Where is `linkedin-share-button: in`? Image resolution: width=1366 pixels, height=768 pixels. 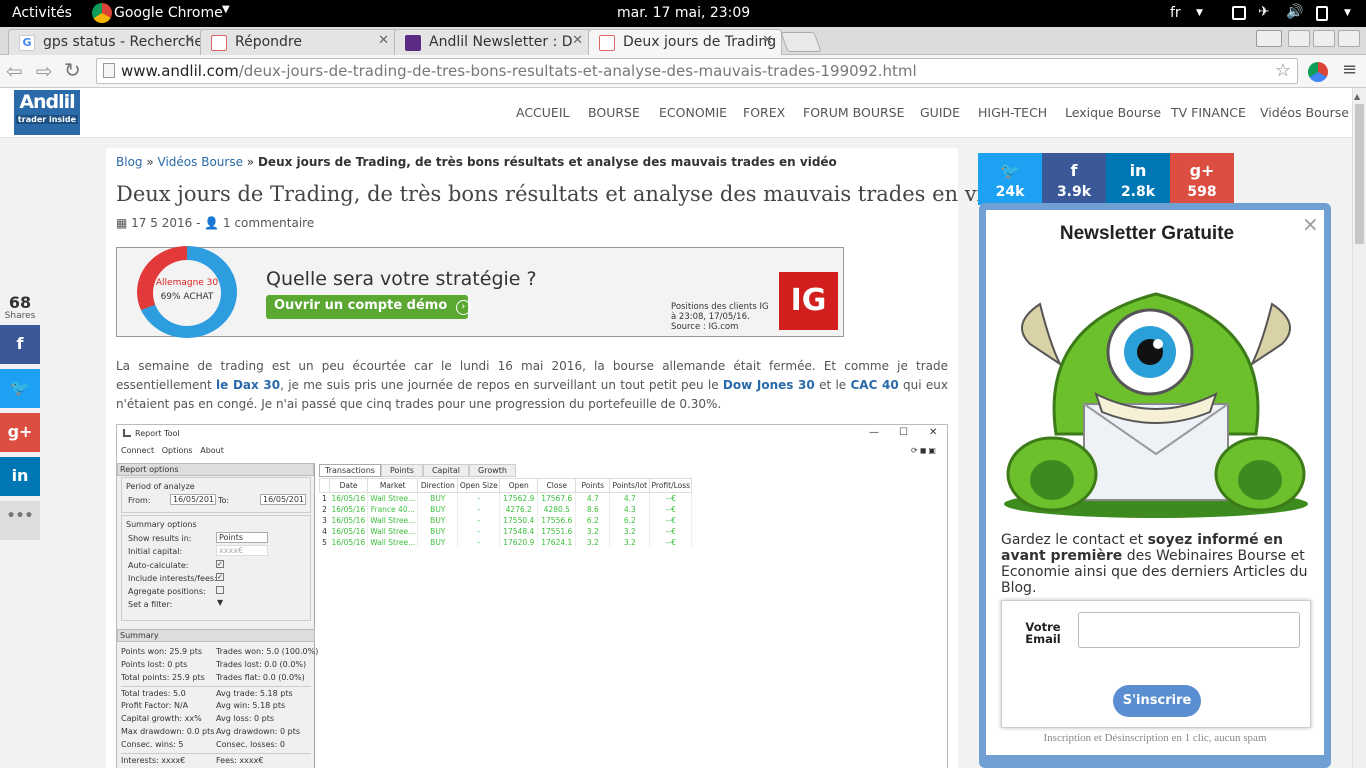
linkedin-share-button: in is located at coordinates (20, 476).